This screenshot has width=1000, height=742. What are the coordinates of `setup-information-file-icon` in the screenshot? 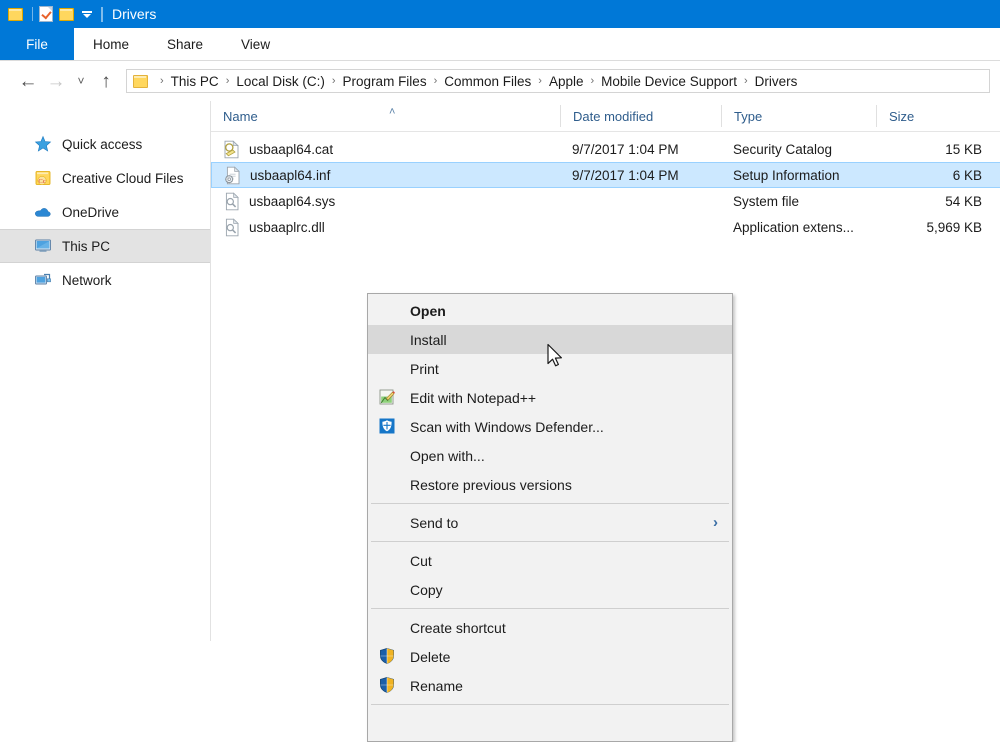 It's located at (232, 175).